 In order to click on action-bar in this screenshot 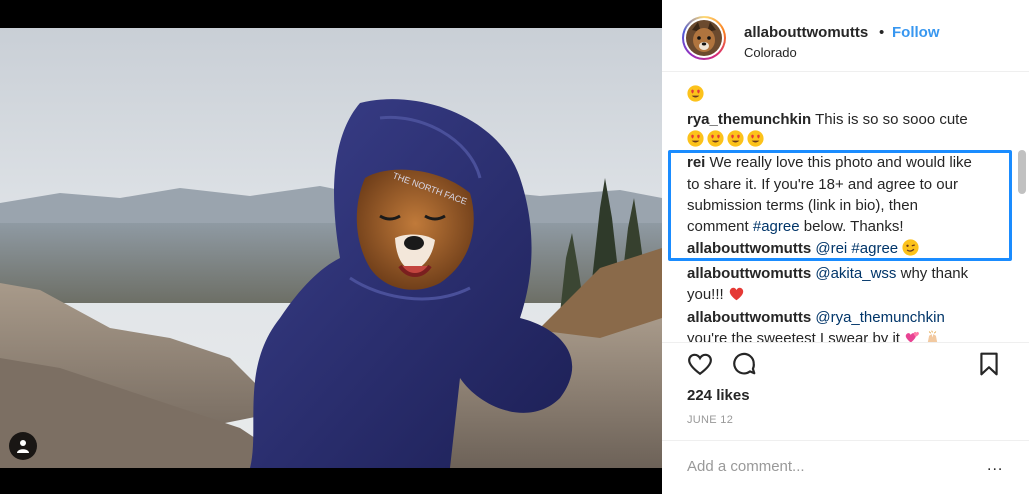, I will do `click(845, 362)`.